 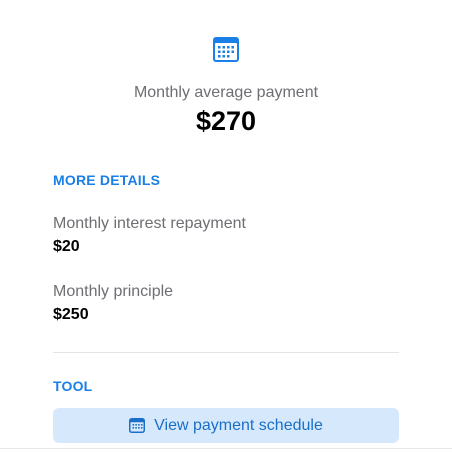 I want to click on more-details-heading: MORE DETAILS, so click(x=107, y=180).